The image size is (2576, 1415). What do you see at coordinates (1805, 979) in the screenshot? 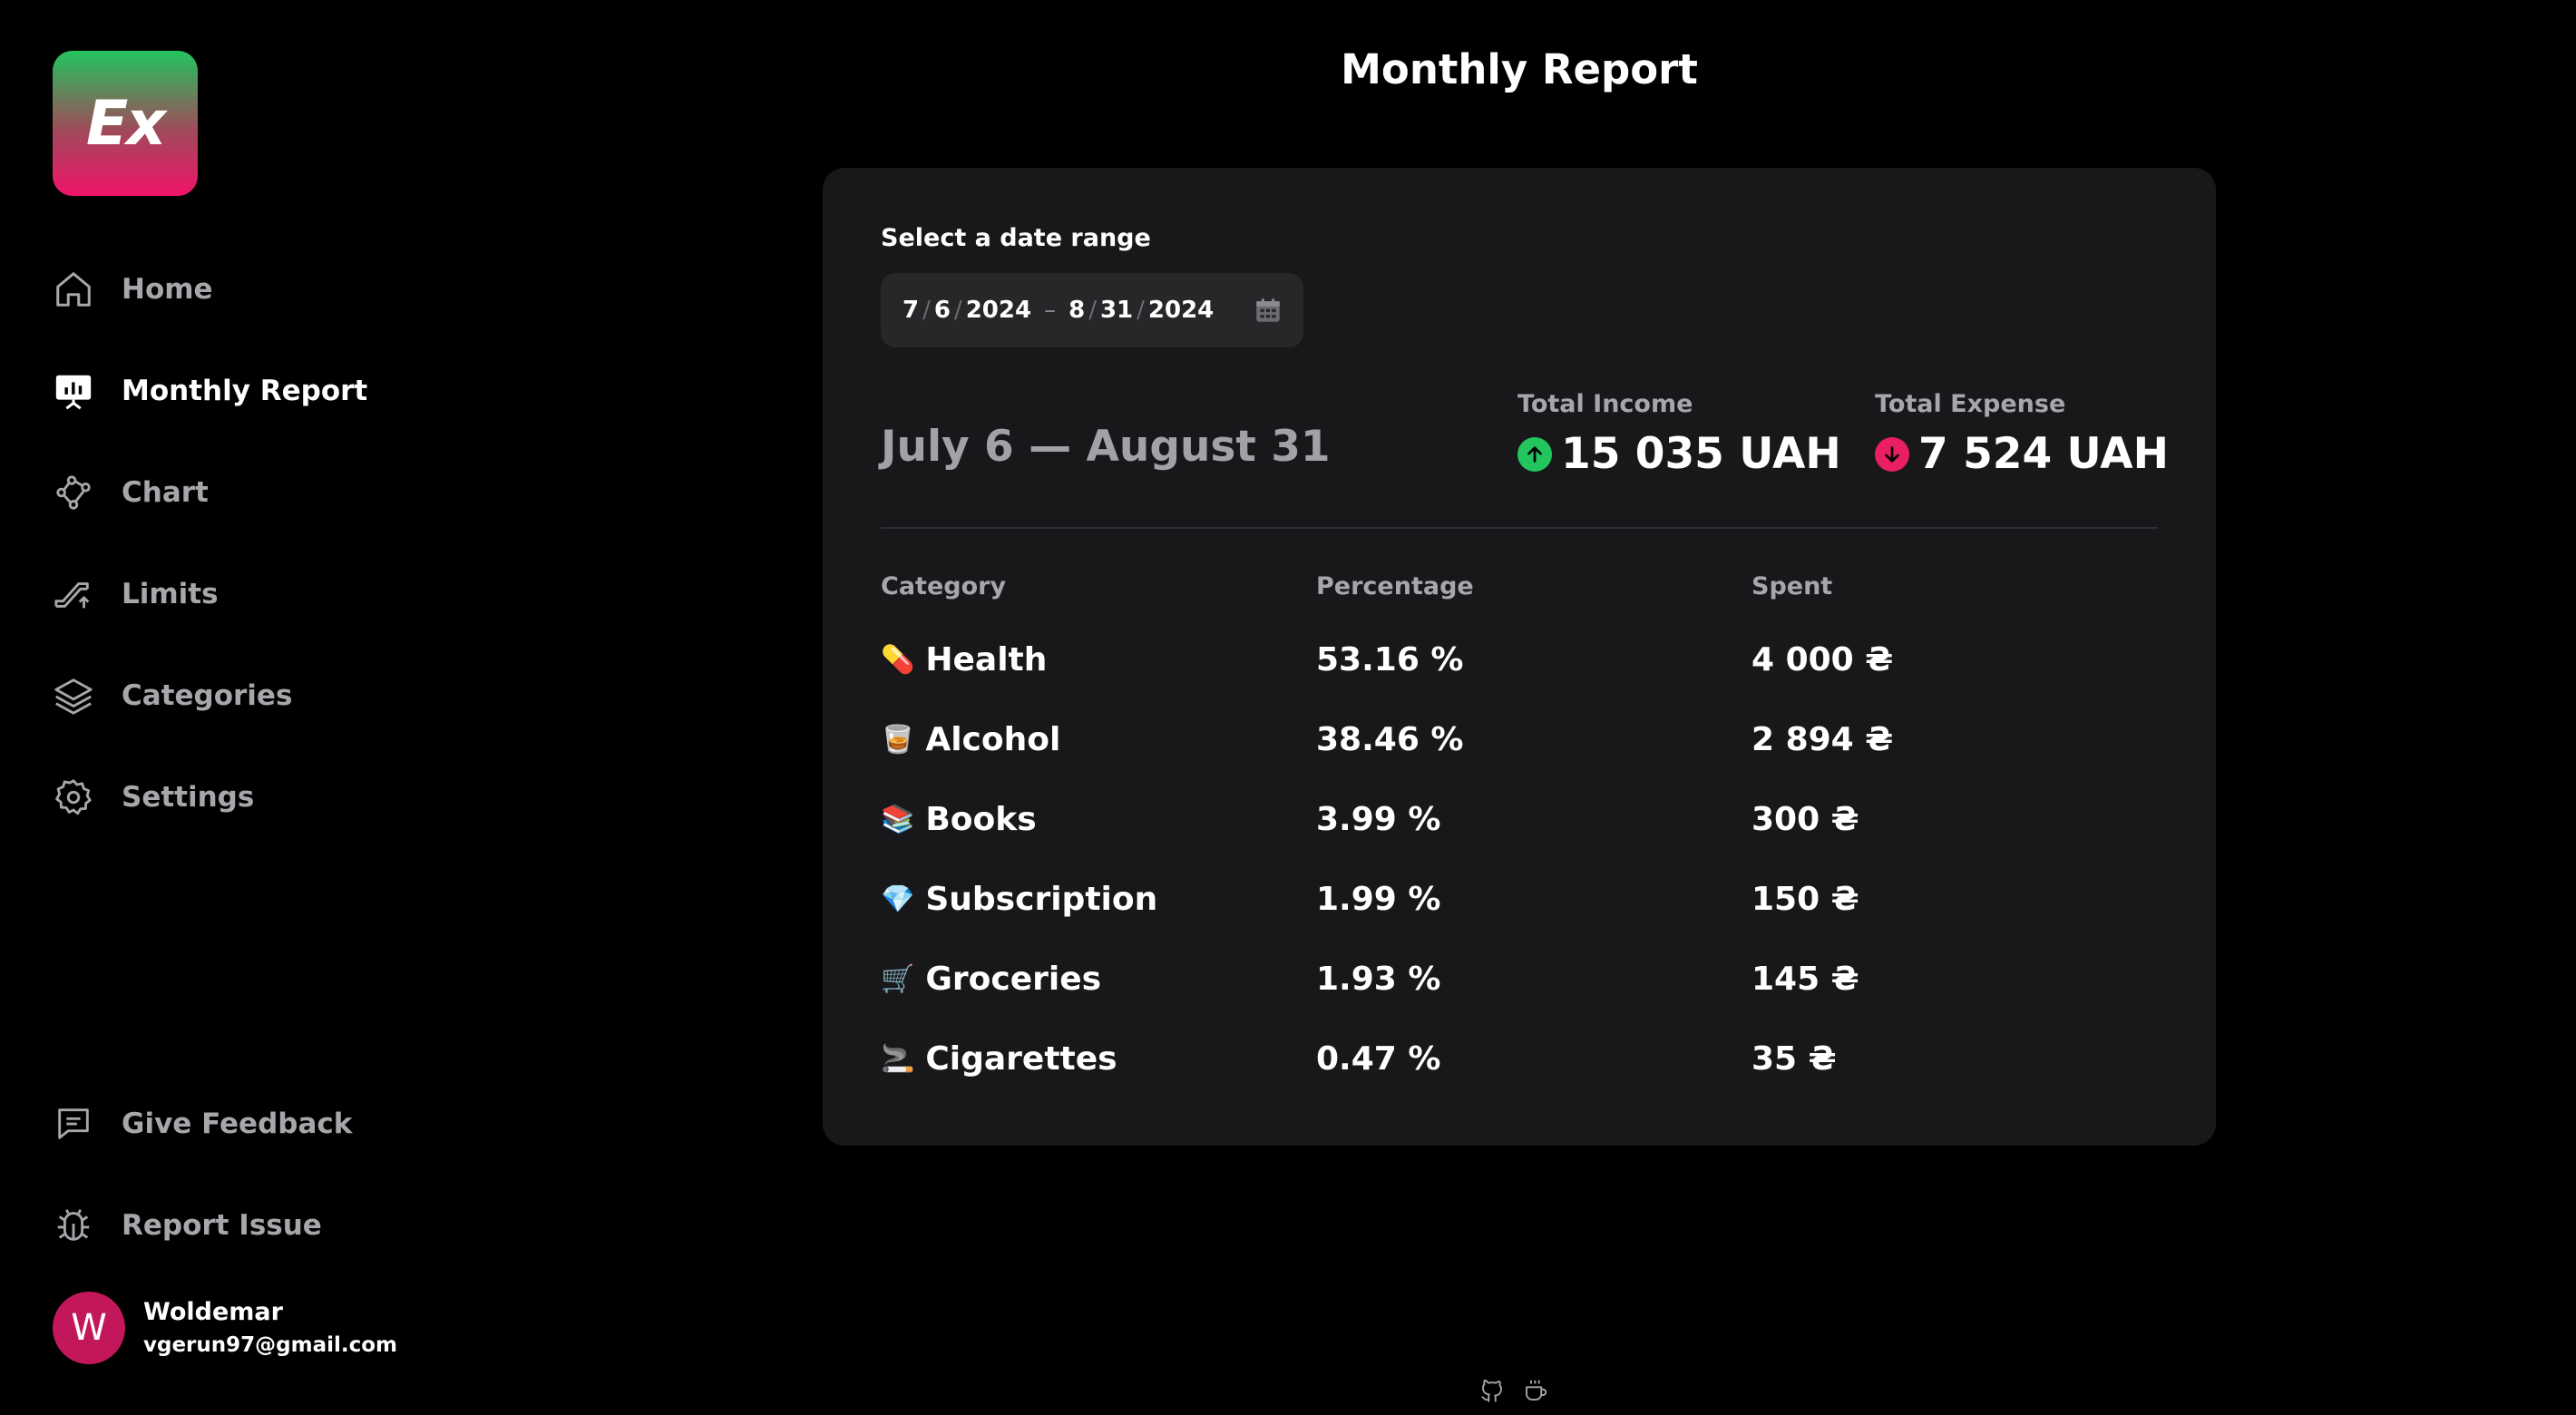
I see `category-spent: 145 ₴` at bounding box center [1805, 979].